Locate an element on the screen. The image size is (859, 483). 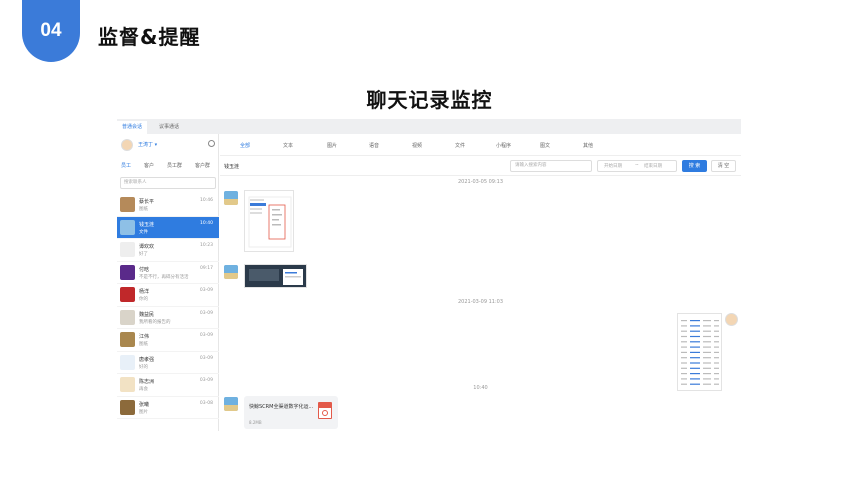
contact-item: 蔡长平图纸 10:46 is located at coordinates (168, 205).